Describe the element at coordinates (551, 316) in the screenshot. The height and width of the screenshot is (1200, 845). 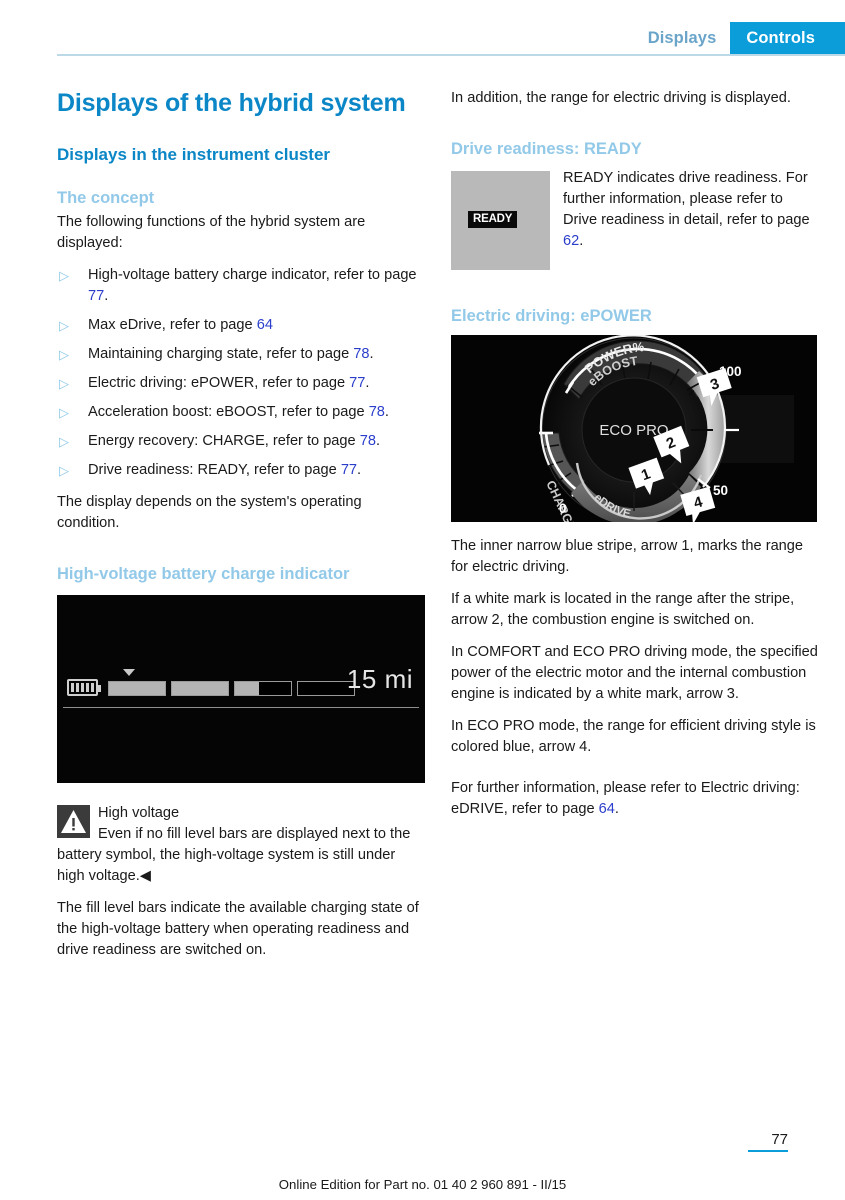
I see `subsection-heading-electric-driving-epower: Electric driving: ePOWER` at that location.